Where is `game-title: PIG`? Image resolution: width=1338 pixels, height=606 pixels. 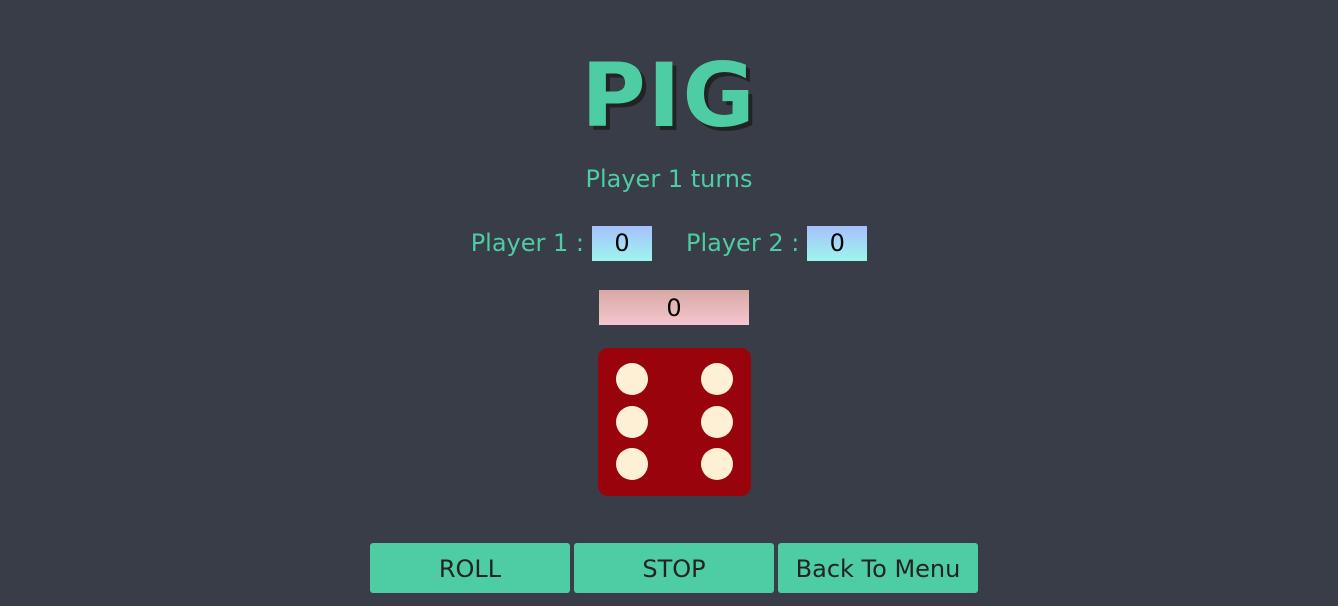
game-title: PIG is located at coordinates (669, 95).